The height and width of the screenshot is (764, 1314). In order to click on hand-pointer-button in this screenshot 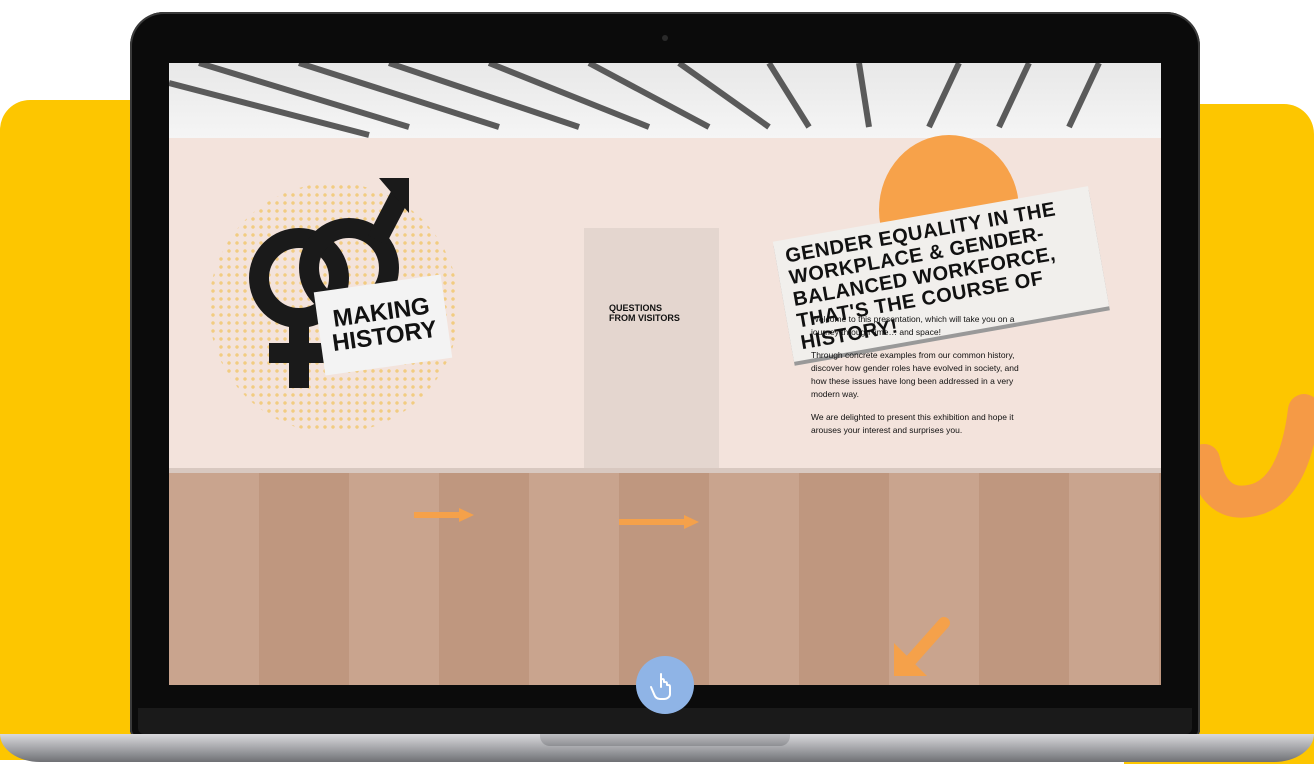, I will do `click(665, 685)`.